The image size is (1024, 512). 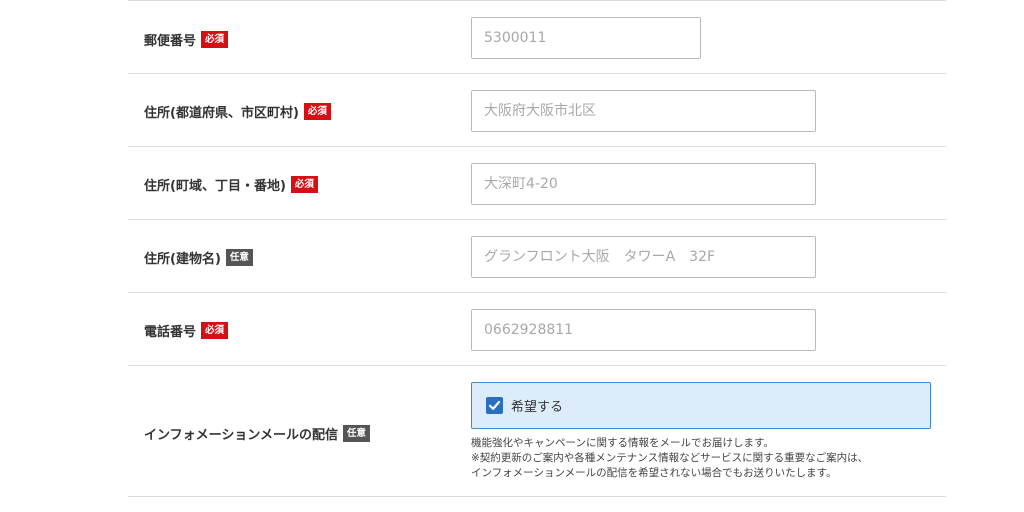 What do you see at coordinates (221, 113) in the screenshot?
I see `field-label: 住所(都道府県、市区町村)` at bounding box center [221, 113].